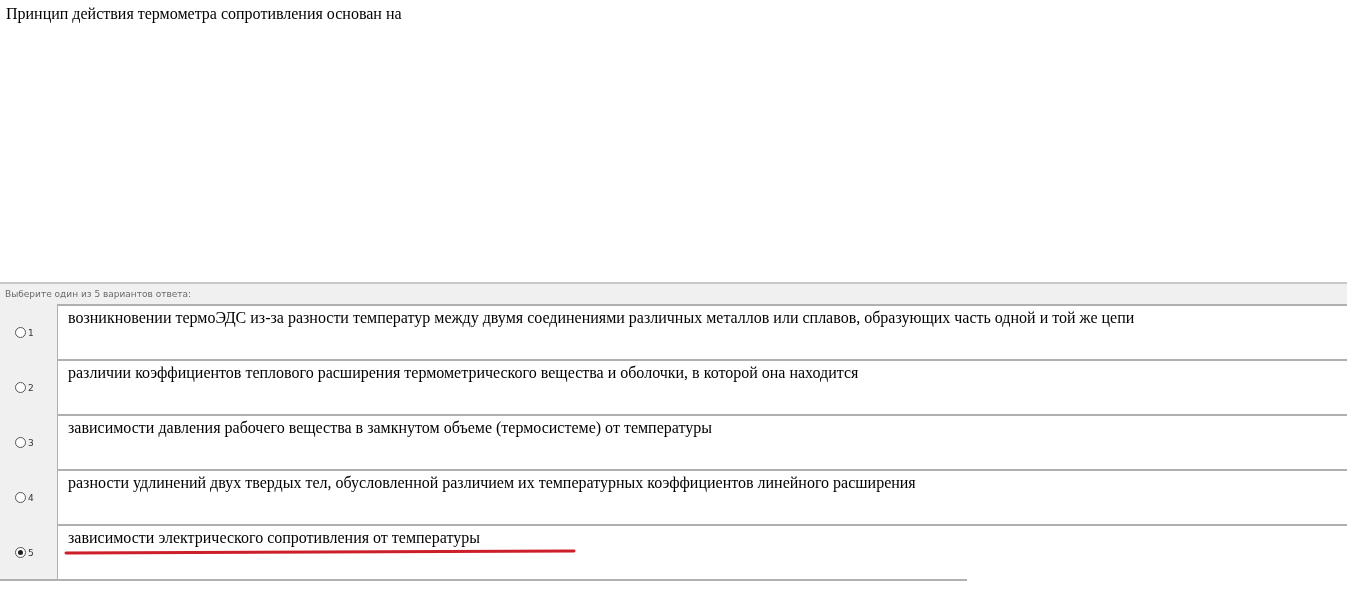 The image size is (1347, 593). Describe the element at coordinates (702, 331) in the screenshot. I see `answer-cell: возникновении термоЭДС из-за разности температур между двумя соединениями различных металлов или сплавов, образующих часть одной и той же цепи` at that location.